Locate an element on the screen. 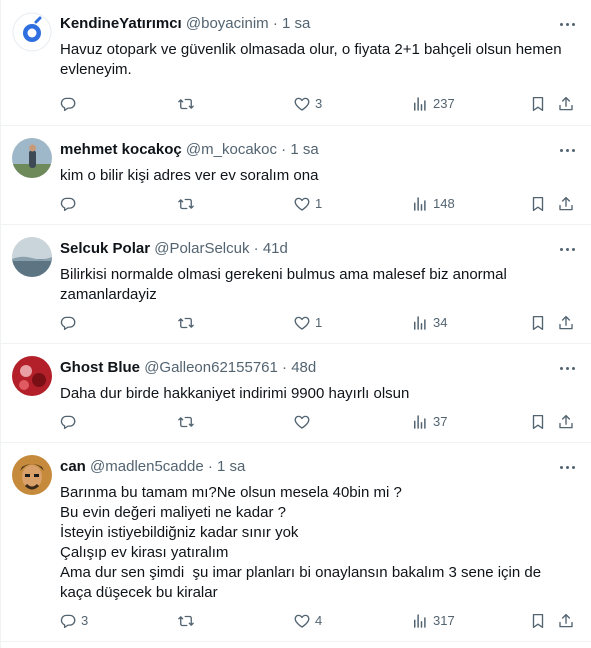 Image resolution: width=591 pixels, height=648 pixels. like-button is located at coordinates (304, 422).